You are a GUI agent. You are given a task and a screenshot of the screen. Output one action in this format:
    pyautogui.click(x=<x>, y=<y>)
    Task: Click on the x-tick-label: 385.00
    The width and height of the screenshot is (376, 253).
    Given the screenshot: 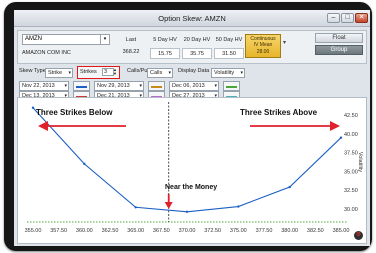 What is the action you would take?
    pyautogui.click(x=341, y=231)
    